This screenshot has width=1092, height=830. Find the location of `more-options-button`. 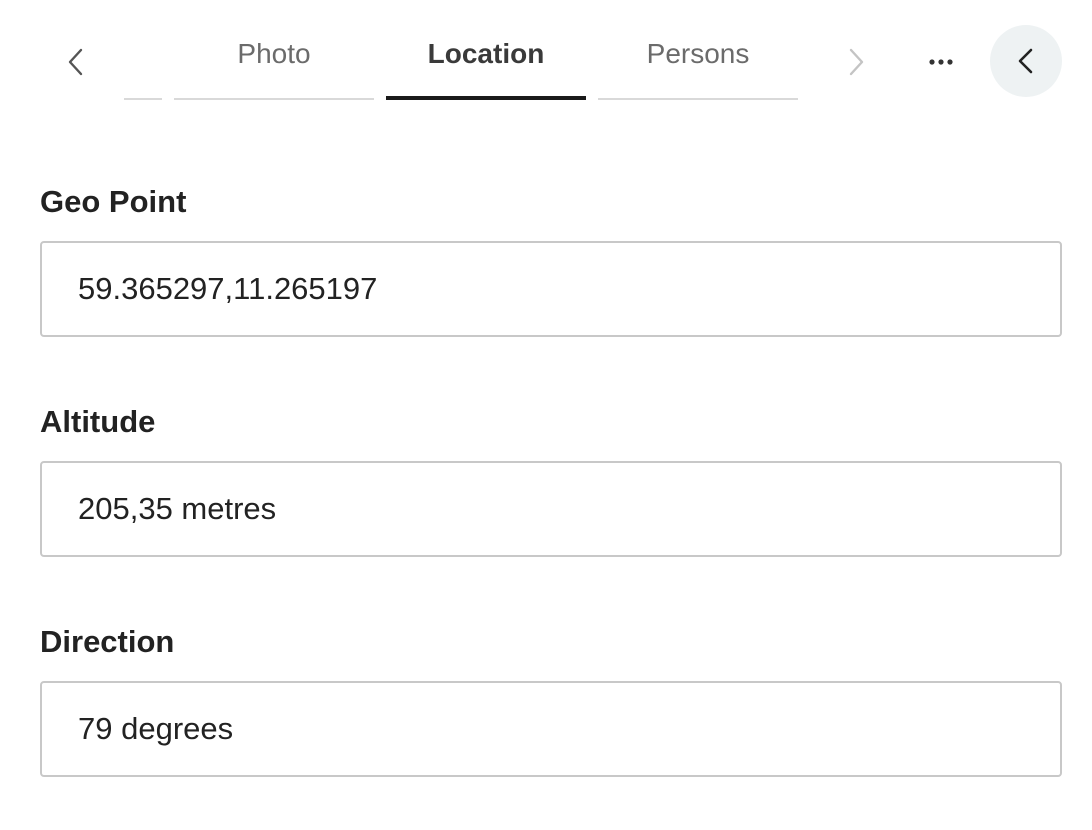

more-options-button is located at coordinates (941, 62).